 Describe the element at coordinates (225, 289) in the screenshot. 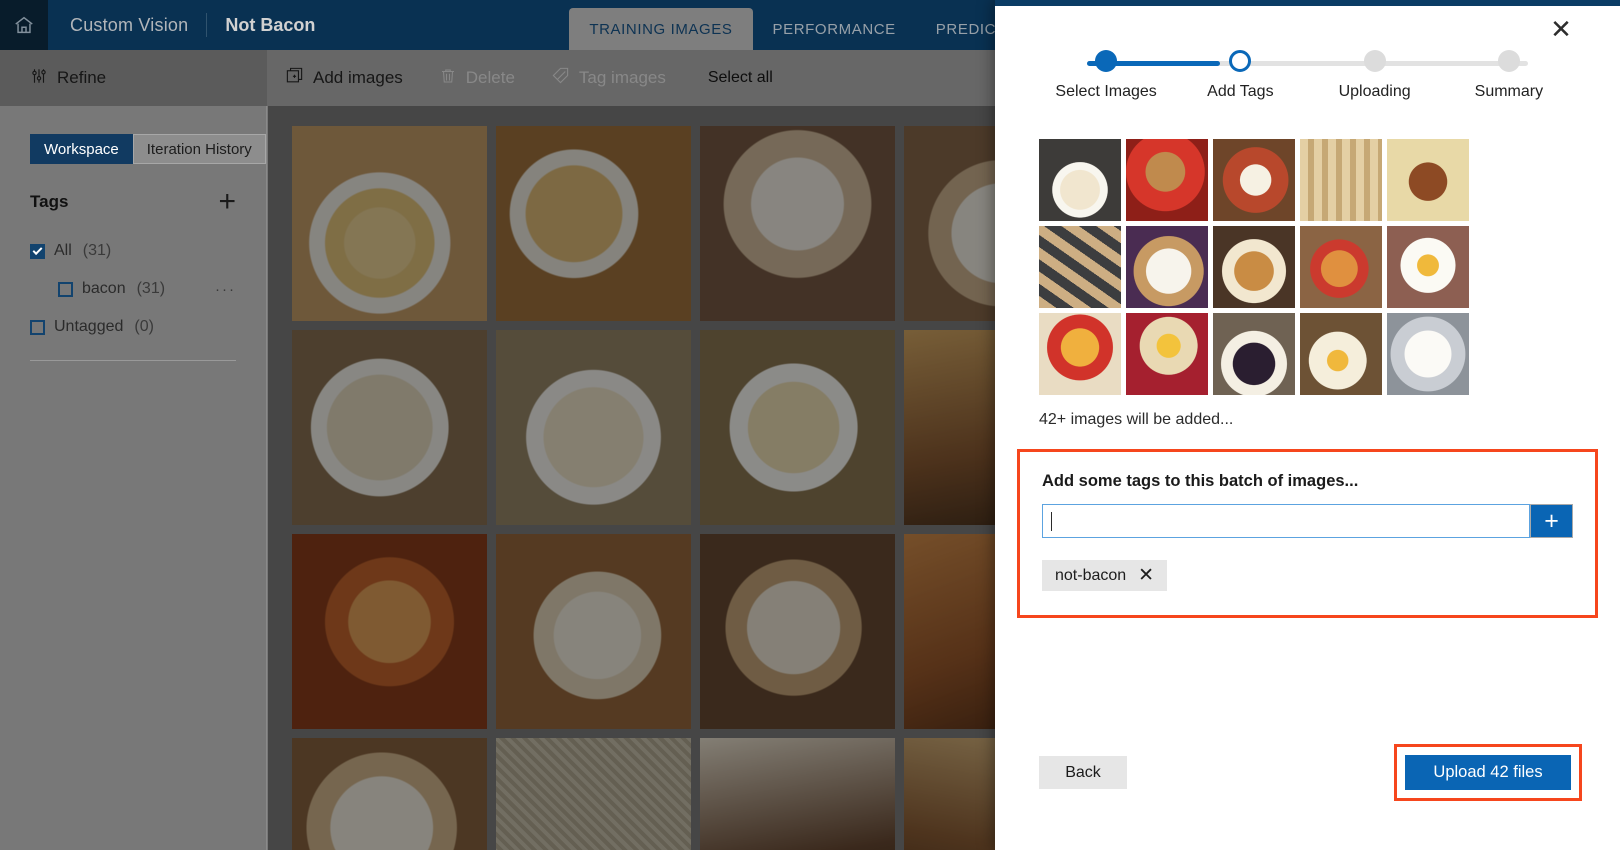

I see `tag-overflow-menu-bacon: ···` at that location.